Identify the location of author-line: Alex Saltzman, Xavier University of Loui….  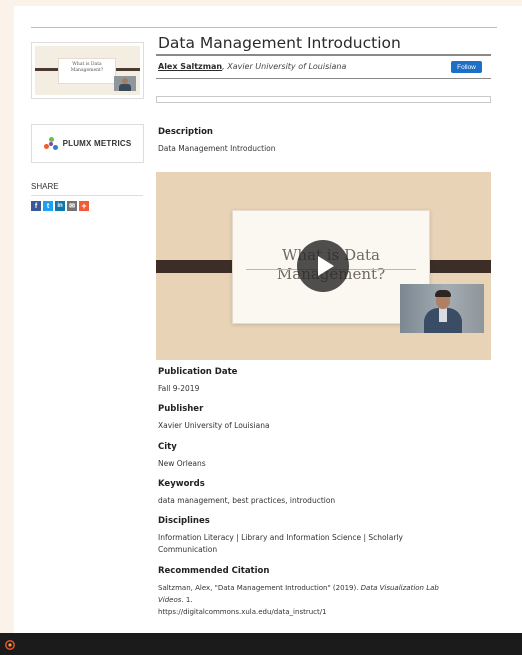
(252, 66).